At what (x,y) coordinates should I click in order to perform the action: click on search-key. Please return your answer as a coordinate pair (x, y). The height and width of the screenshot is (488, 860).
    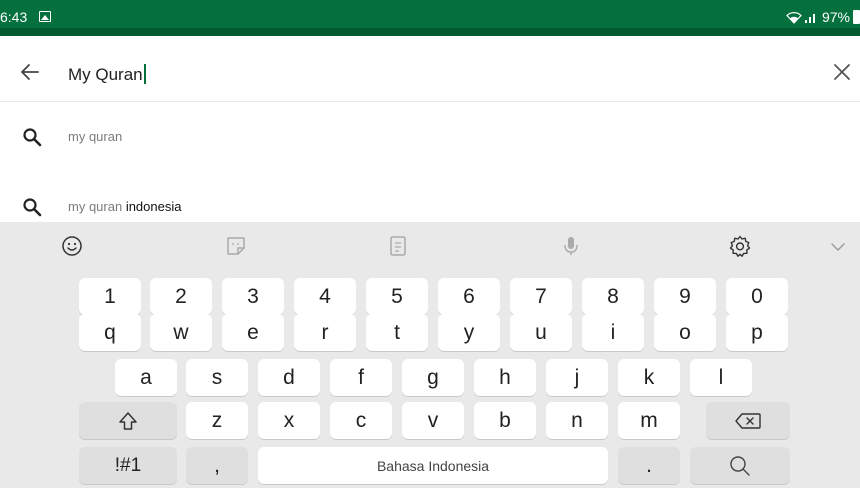
    Looking at the image, I should click on (740, 465).